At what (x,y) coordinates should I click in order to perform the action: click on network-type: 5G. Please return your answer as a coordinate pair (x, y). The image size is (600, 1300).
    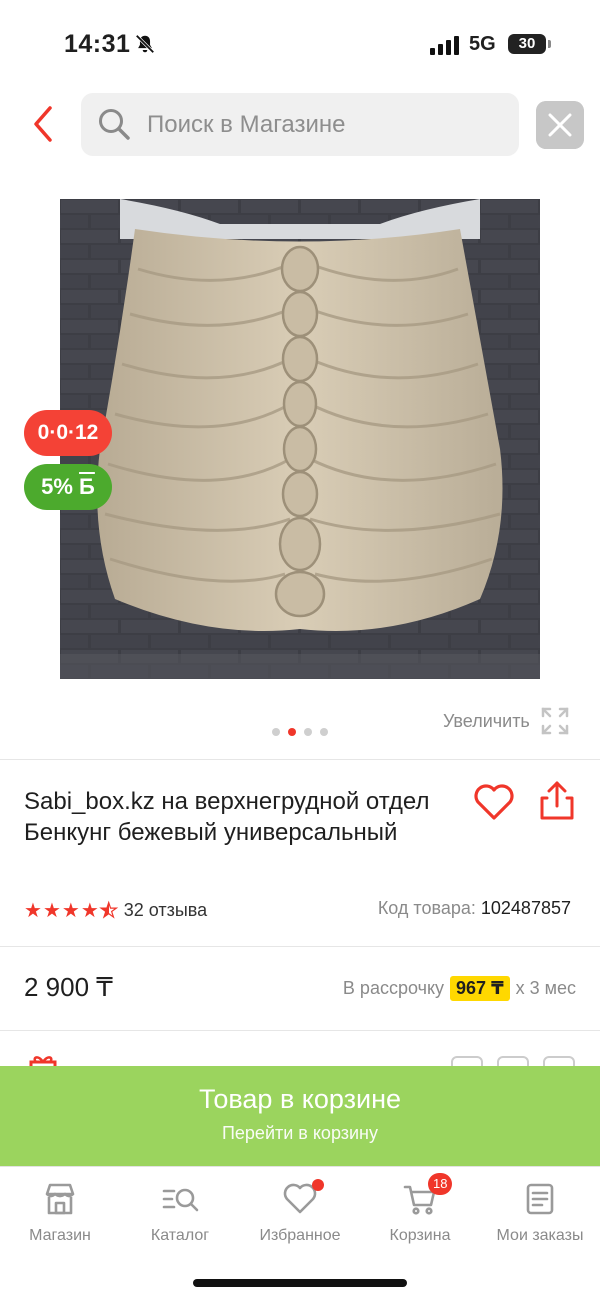
    Looking at the image, I should click on (482, 44).